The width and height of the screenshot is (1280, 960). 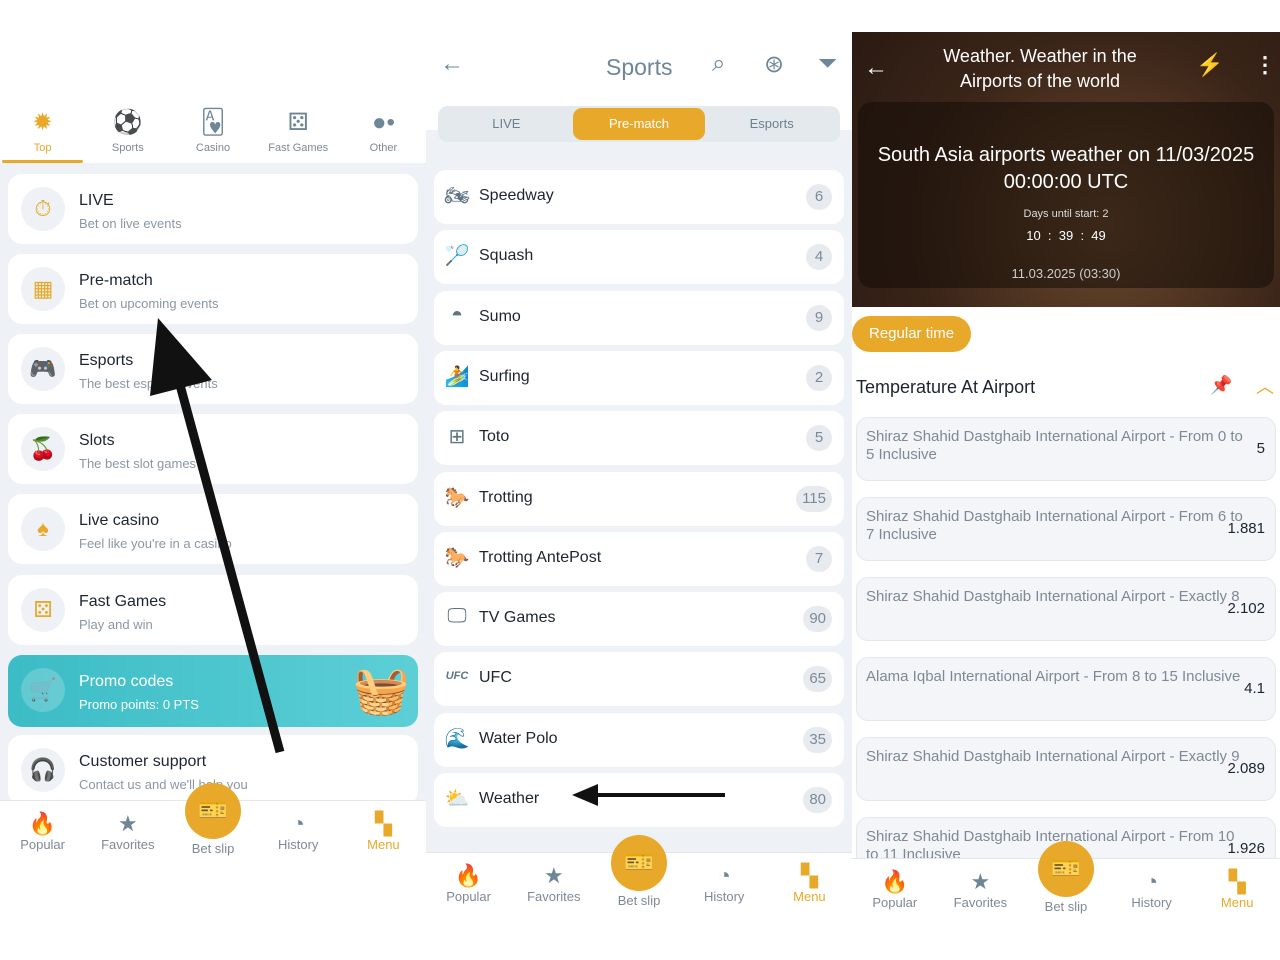 I want to click on arrow-to-weather, so click(x=648, y=795).